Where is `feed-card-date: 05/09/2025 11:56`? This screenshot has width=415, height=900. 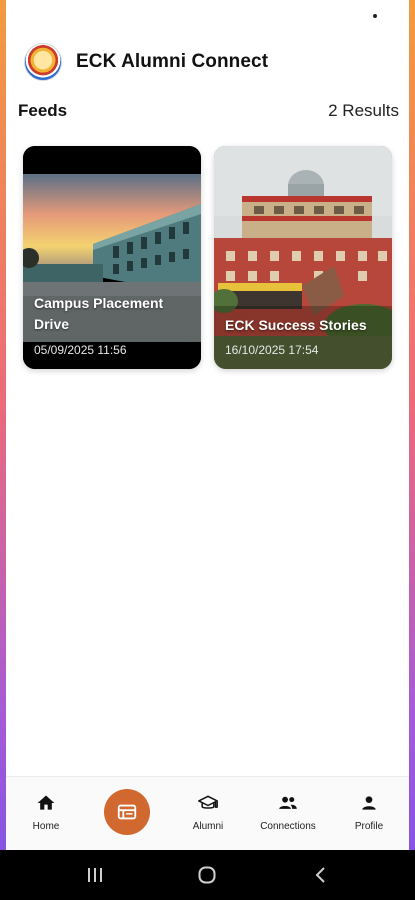
feed-card-date: 05/09/2025 11:56 is located at coordinates (80, 350).